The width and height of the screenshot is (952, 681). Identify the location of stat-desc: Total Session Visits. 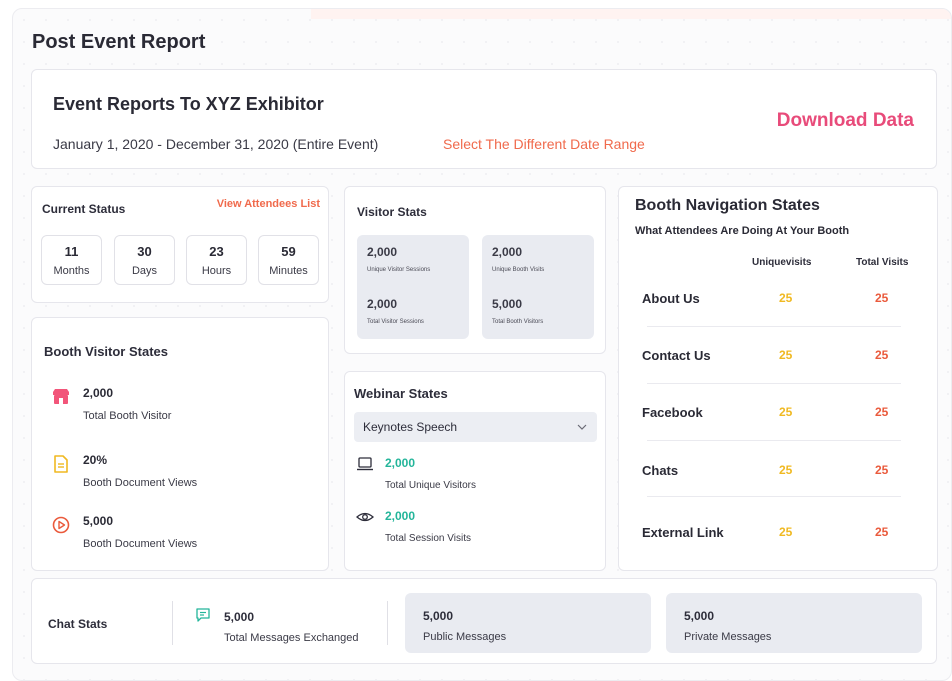
(428, 538).